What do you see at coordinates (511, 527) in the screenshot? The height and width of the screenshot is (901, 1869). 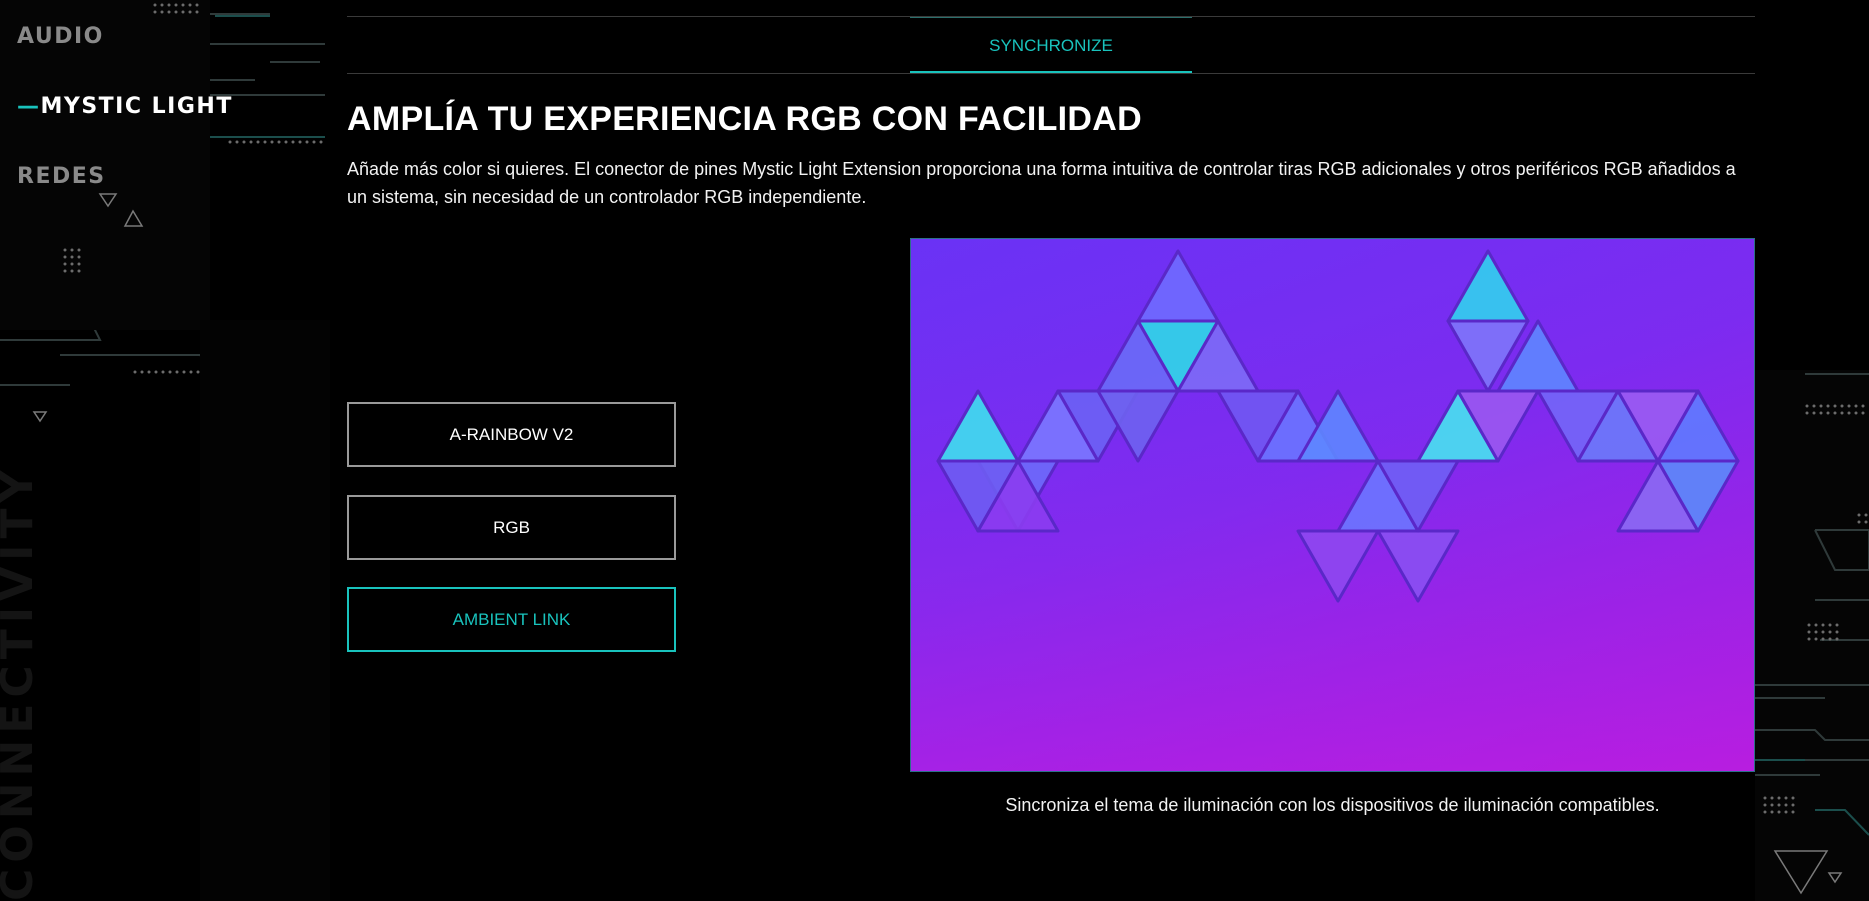 I see `rgb-button: RGB` at bounding box center [511, 527].